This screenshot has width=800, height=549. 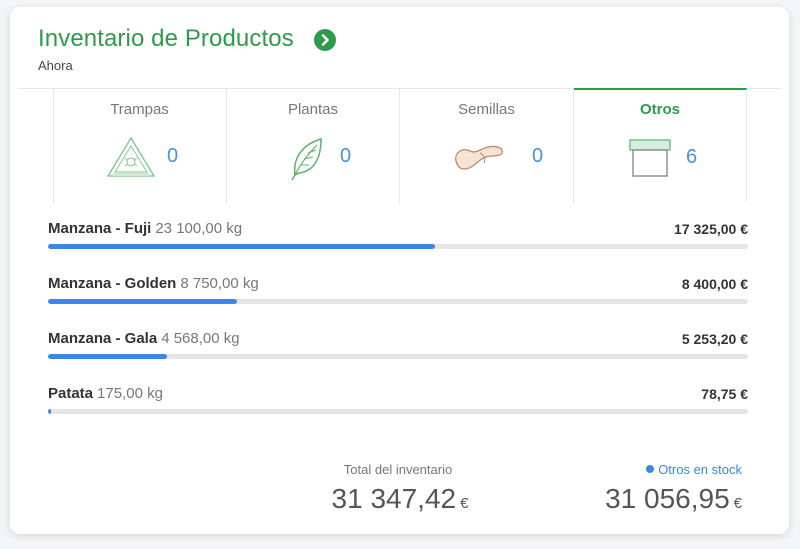 I want to click on product-qty: 4 568,00 kg, so click(x=200, y=338).